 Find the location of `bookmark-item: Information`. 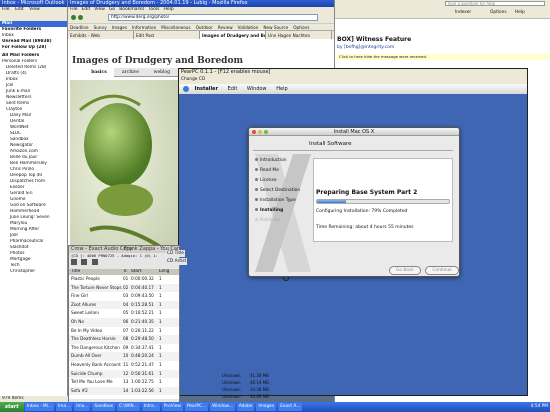

bookmark-item: Information is located at coordinates (144, 27).